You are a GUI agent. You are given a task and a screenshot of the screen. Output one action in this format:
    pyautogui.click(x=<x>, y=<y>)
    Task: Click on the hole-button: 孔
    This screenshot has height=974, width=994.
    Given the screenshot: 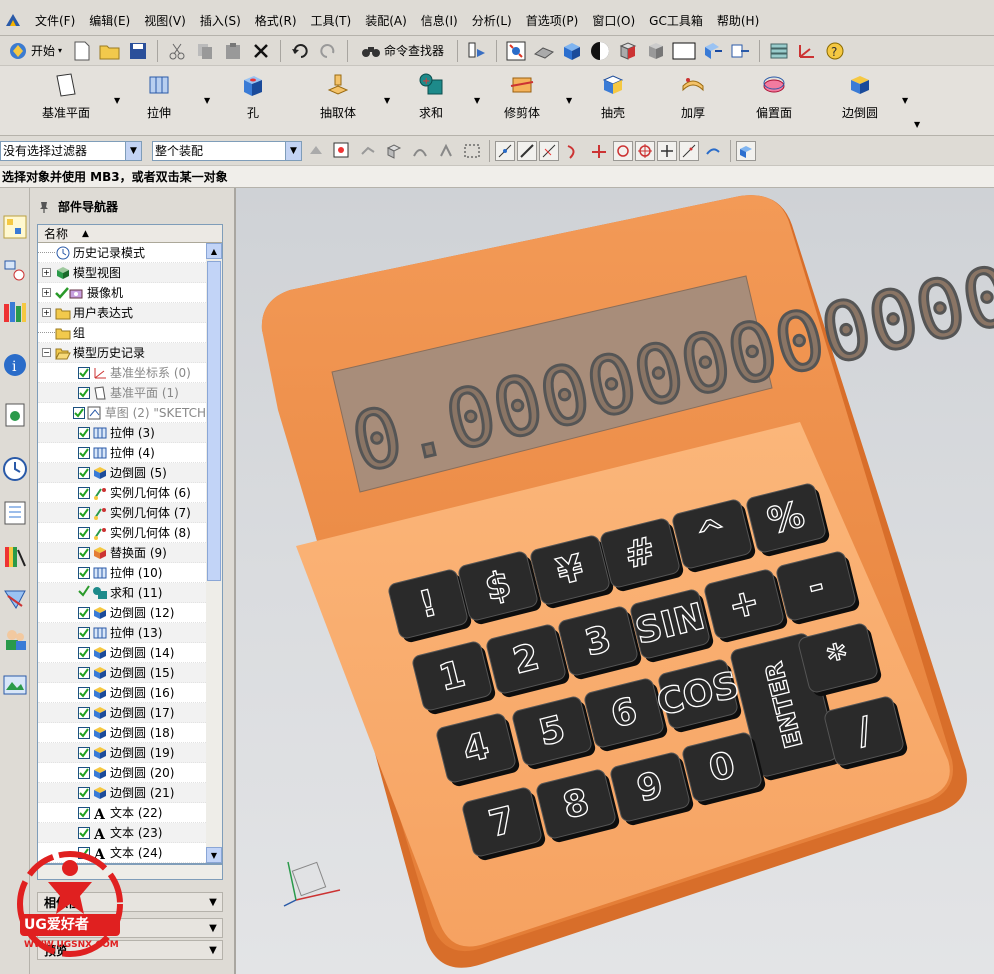 What is the action you would take?
    pyautogui.click(x=253, y=96)
    